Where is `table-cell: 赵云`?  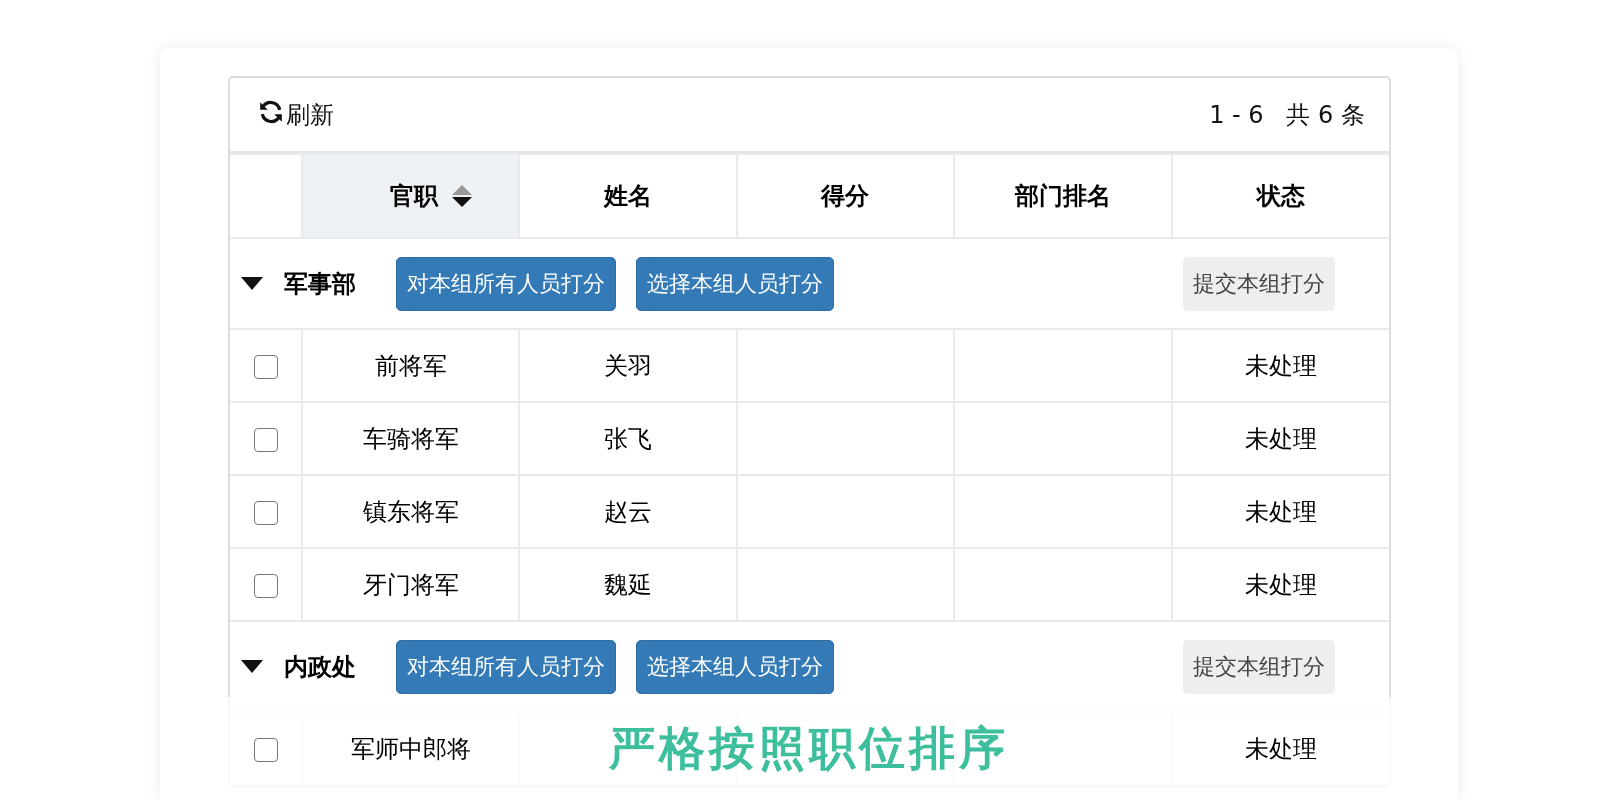
table-cell: 赵云 is located at coordinates (628, 511).